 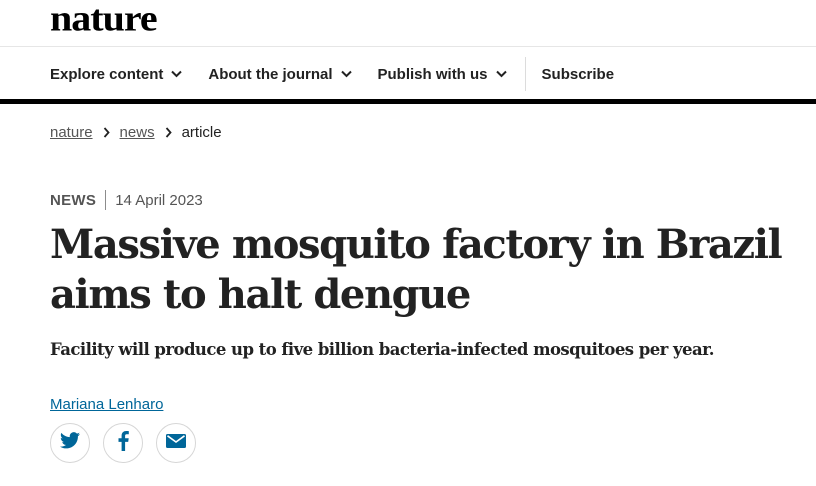 What do you see at coordinates (432, 74) in the screenshot?
I see `nav-publish-with-us-label: Publish with us` at bounding box center [432, 74].